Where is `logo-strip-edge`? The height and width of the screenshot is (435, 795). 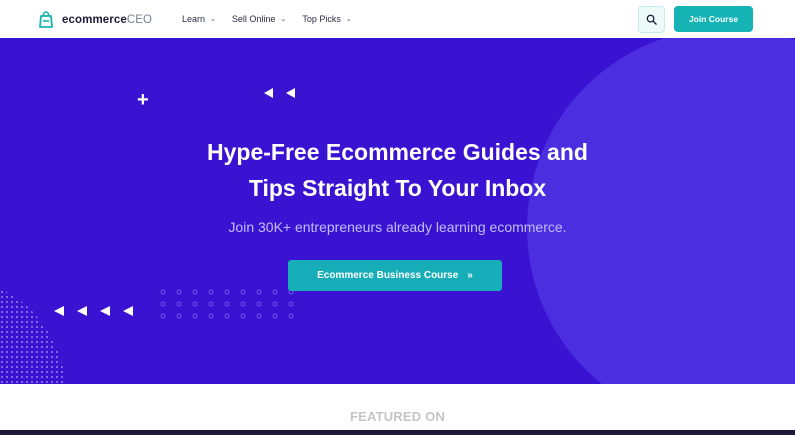
logo-strip-edge is located at coordinates (397, 432).